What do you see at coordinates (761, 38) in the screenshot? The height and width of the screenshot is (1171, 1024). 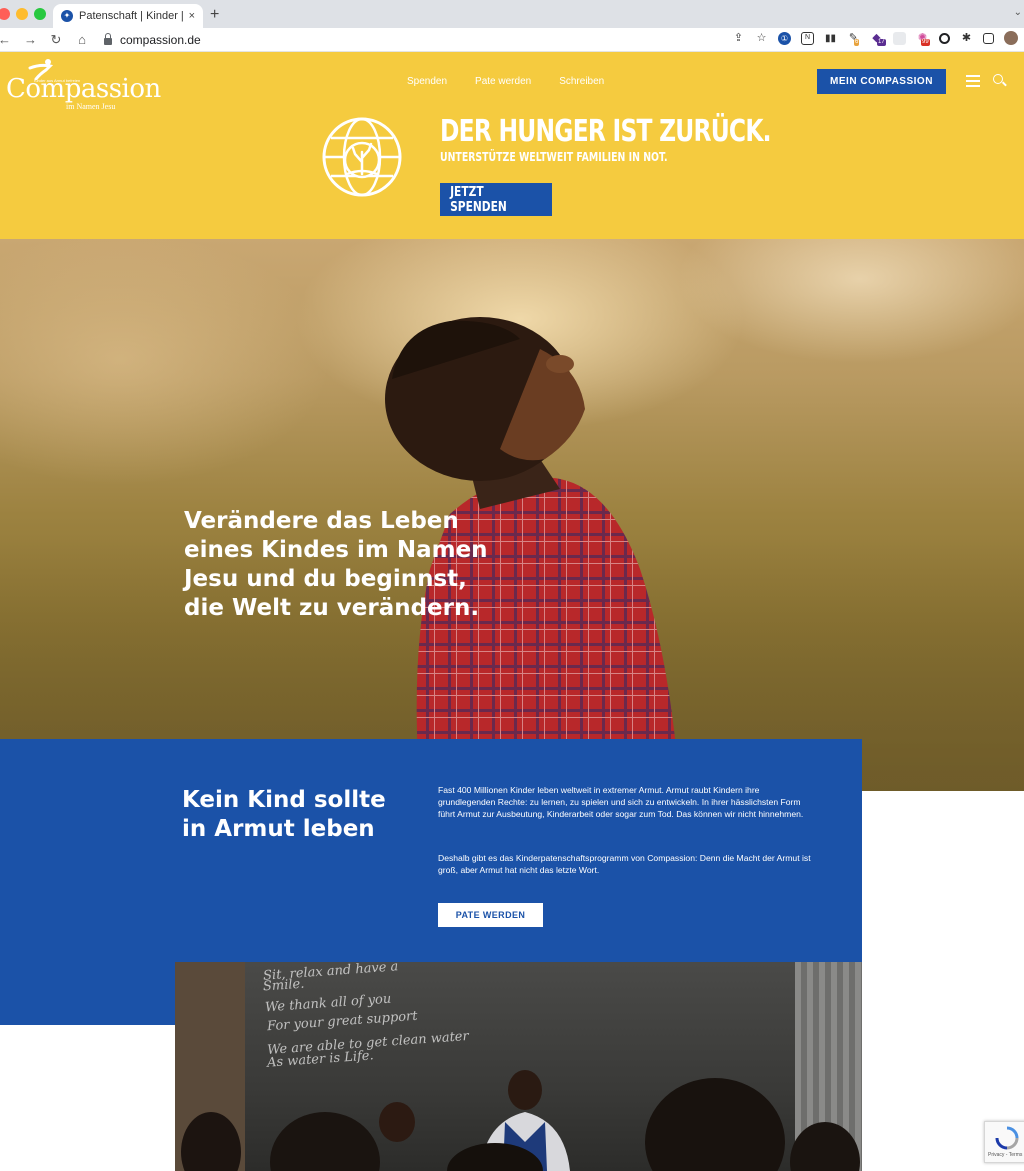 I see `bookmark-star-icon: ☆` at bounding box center [761, 38].